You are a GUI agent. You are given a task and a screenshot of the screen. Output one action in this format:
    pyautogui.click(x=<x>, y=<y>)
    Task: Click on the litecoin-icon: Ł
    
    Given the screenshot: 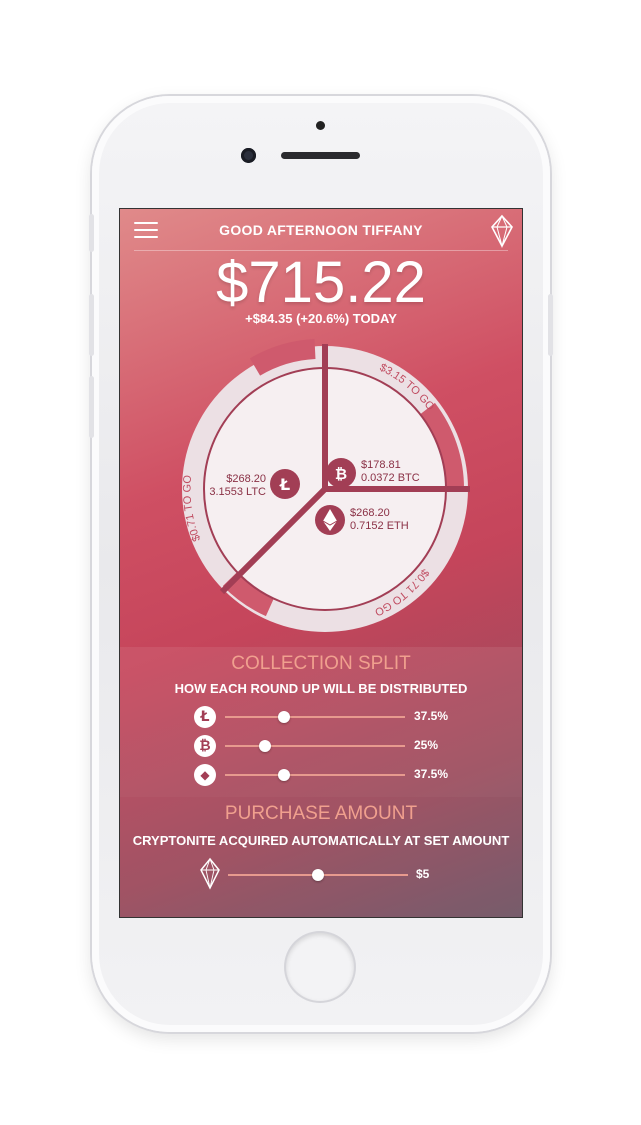 What is the action you would take?
    pyautogui.click(x=205, y=717)
    